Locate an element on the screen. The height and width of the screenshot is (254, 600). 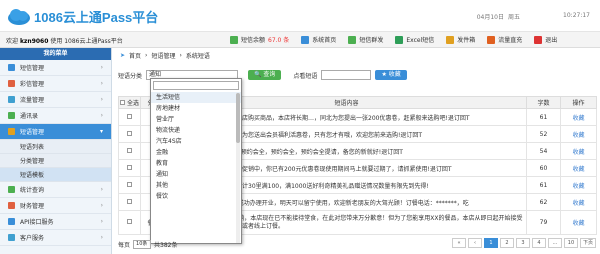
page-button: « is located at coordinates (458, 243).